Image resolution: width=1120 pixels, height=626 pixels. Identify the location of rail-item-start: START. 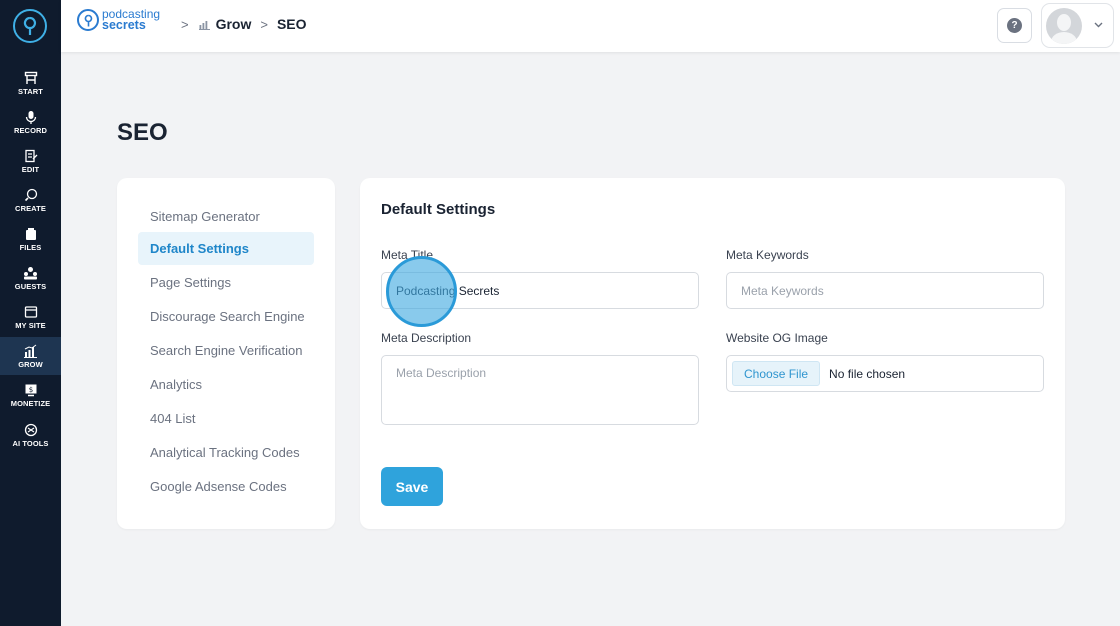
(30, 83).